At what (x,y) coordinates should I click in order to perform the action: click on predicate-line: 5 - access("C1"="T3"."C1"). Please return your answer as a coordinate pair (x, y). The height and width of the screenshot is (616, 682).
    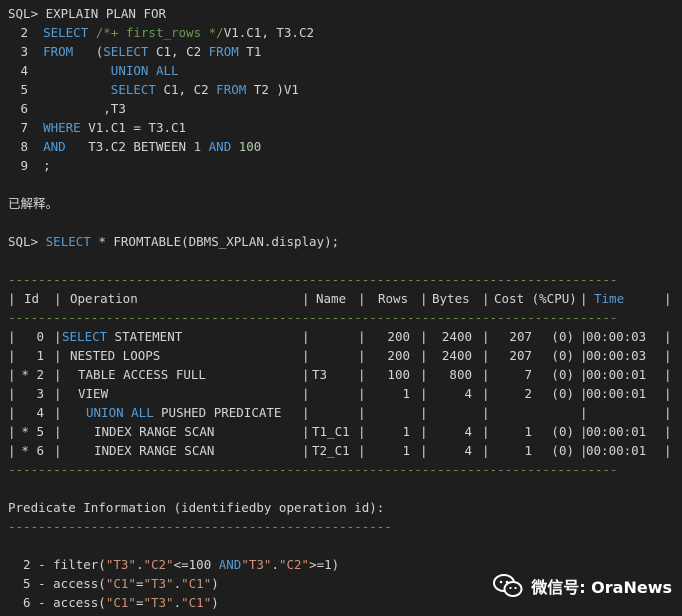
    Looking at the image, I should click on (113, 583).